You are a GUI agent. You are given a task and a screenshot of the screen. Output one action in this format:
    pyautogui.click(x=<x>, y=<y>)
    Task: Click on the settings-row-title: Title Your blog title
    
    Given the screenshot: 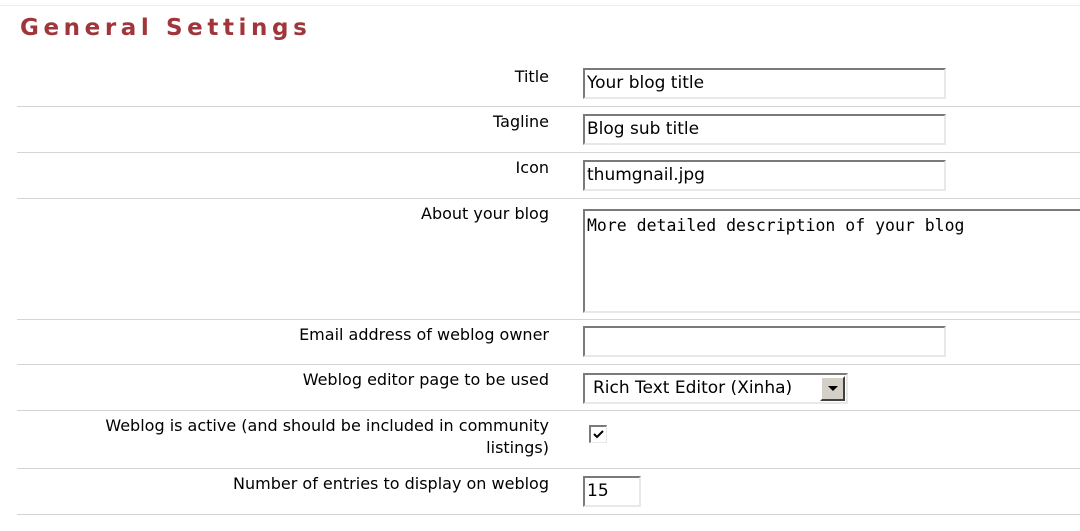 What is the action you would take?
    pyautogui.click(x=548, y=84)
    